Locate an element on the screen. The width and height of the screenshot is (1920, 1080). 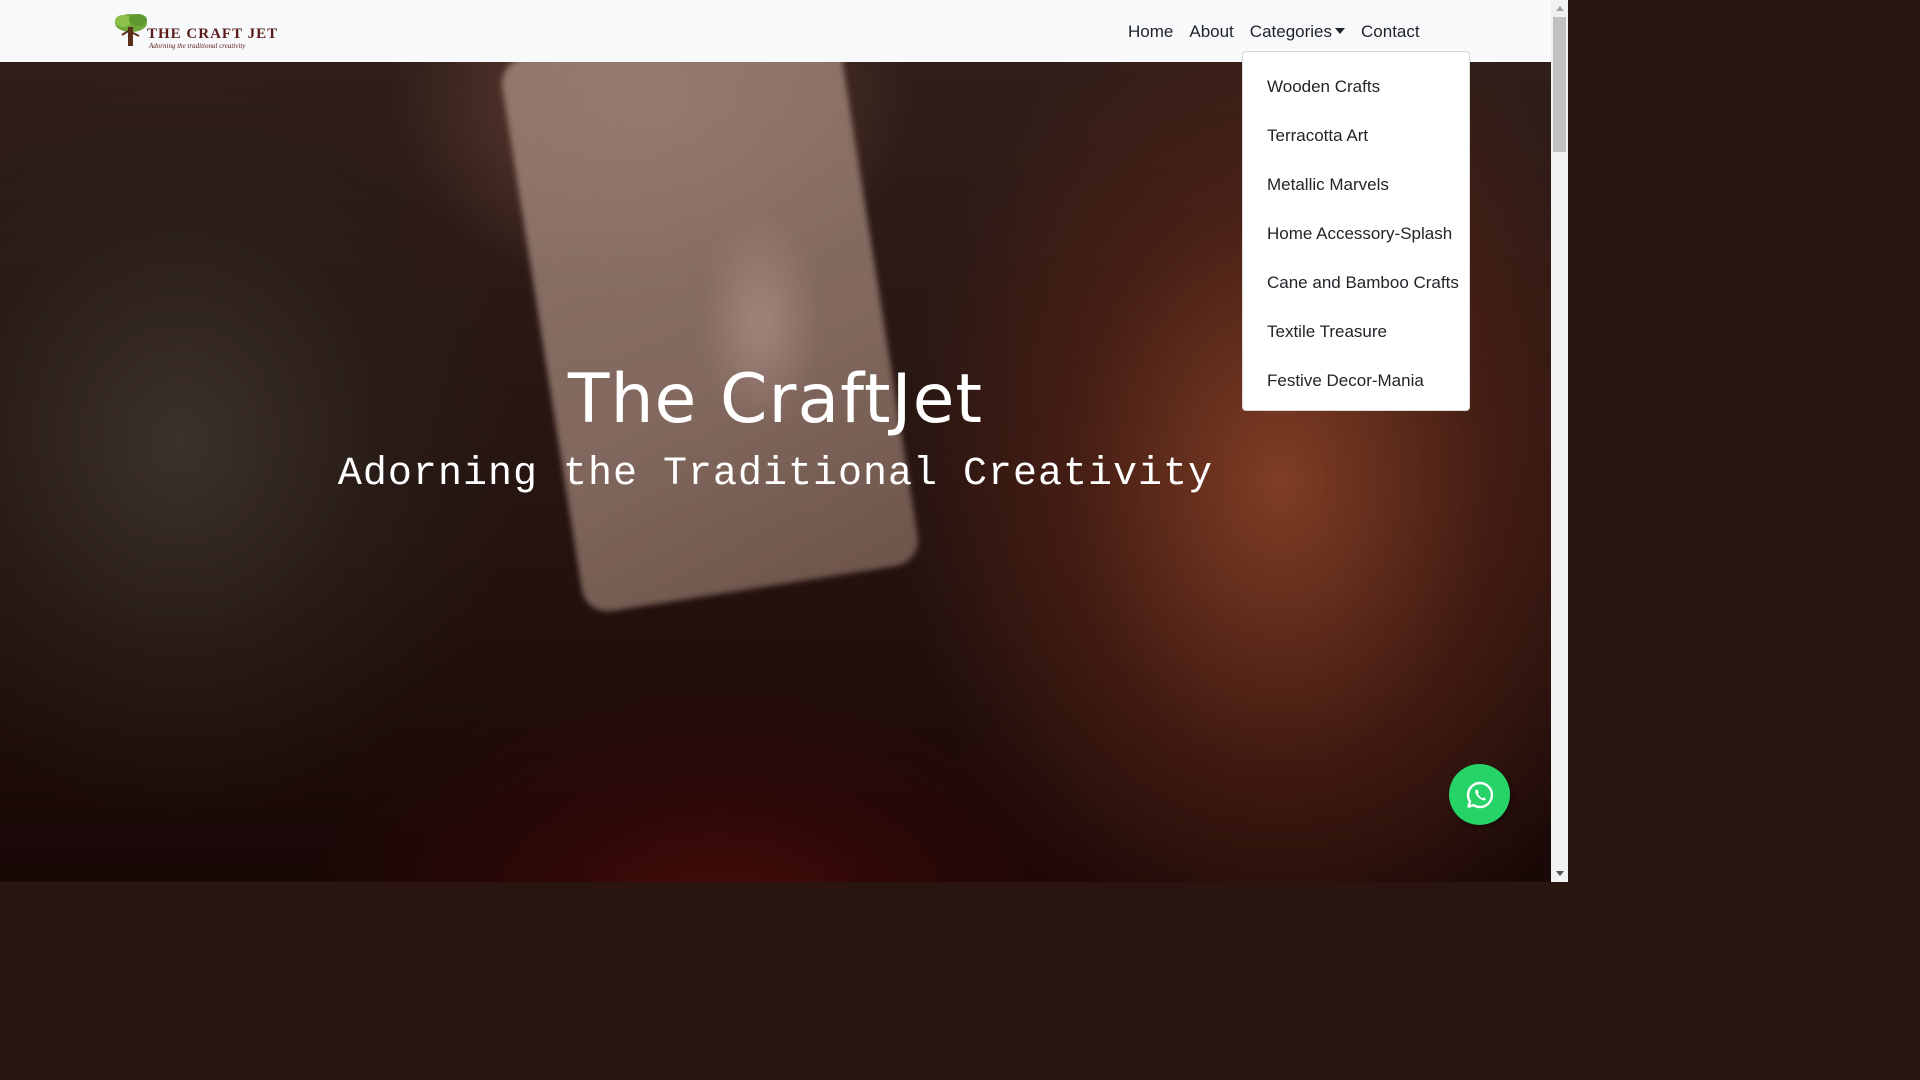
nav-categories-label: Categories is located at coordinates (1291, 31).